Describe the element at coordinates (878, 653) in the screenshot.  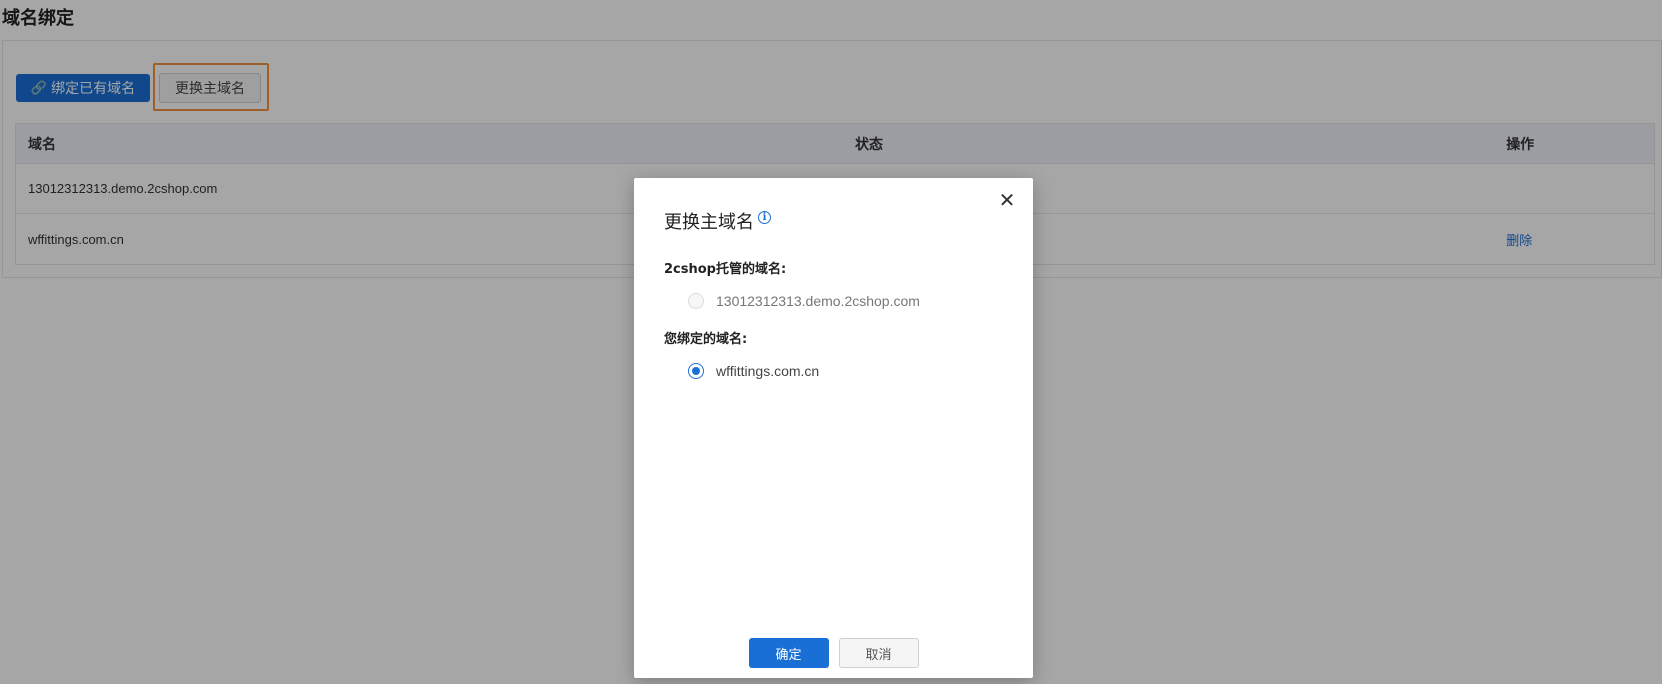
I see `cancel-button: 取消` at that location.